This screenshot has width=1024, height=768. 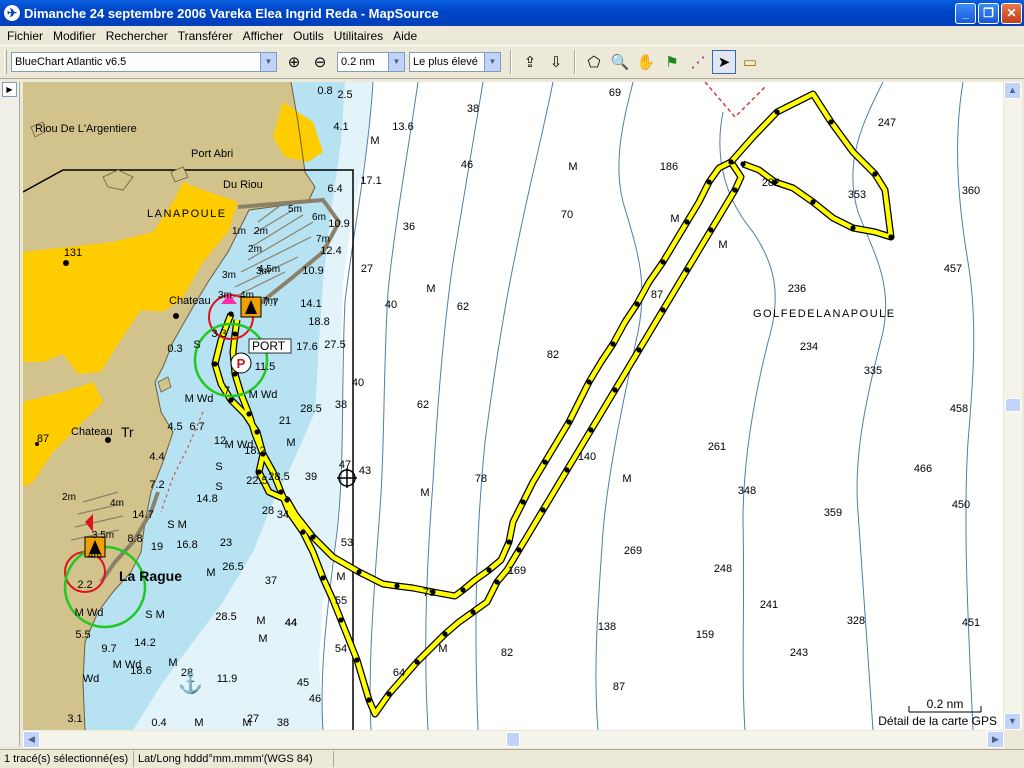 What do you see at coordinates (646, 62) in the screenshot?
I see `hand-tool-icon: ✋` at bounding box center [646, 62].